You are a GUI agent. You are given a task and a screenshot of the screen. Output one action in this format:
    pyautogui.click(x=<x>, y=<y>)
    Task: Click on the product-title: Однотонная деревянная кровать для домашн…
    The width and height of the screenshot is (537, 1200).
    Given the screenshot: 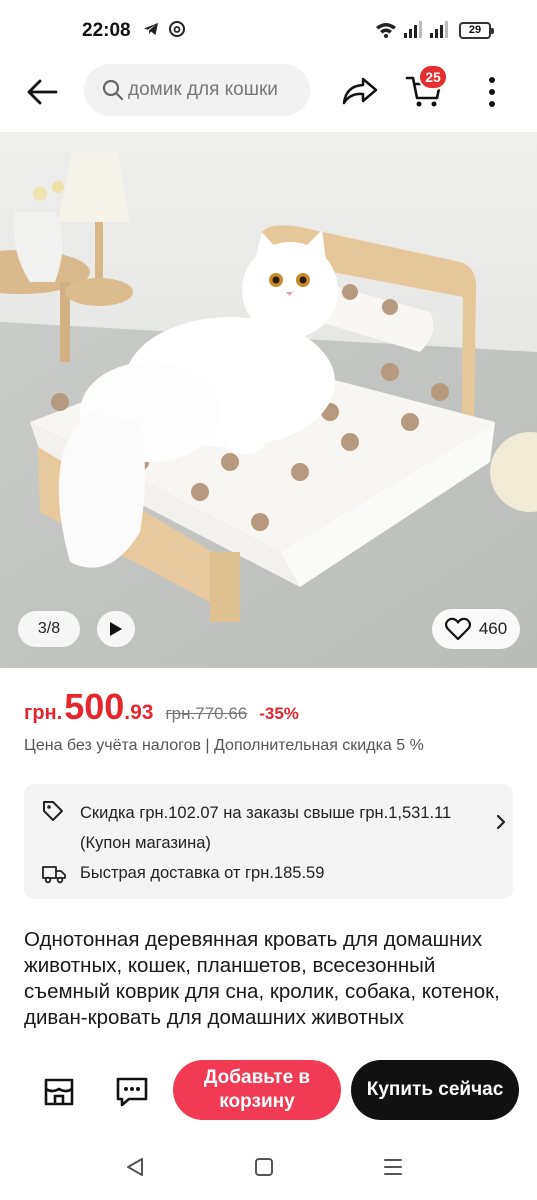 What is the action you would take?
    pyautogui.click(x=262, y=978)
    